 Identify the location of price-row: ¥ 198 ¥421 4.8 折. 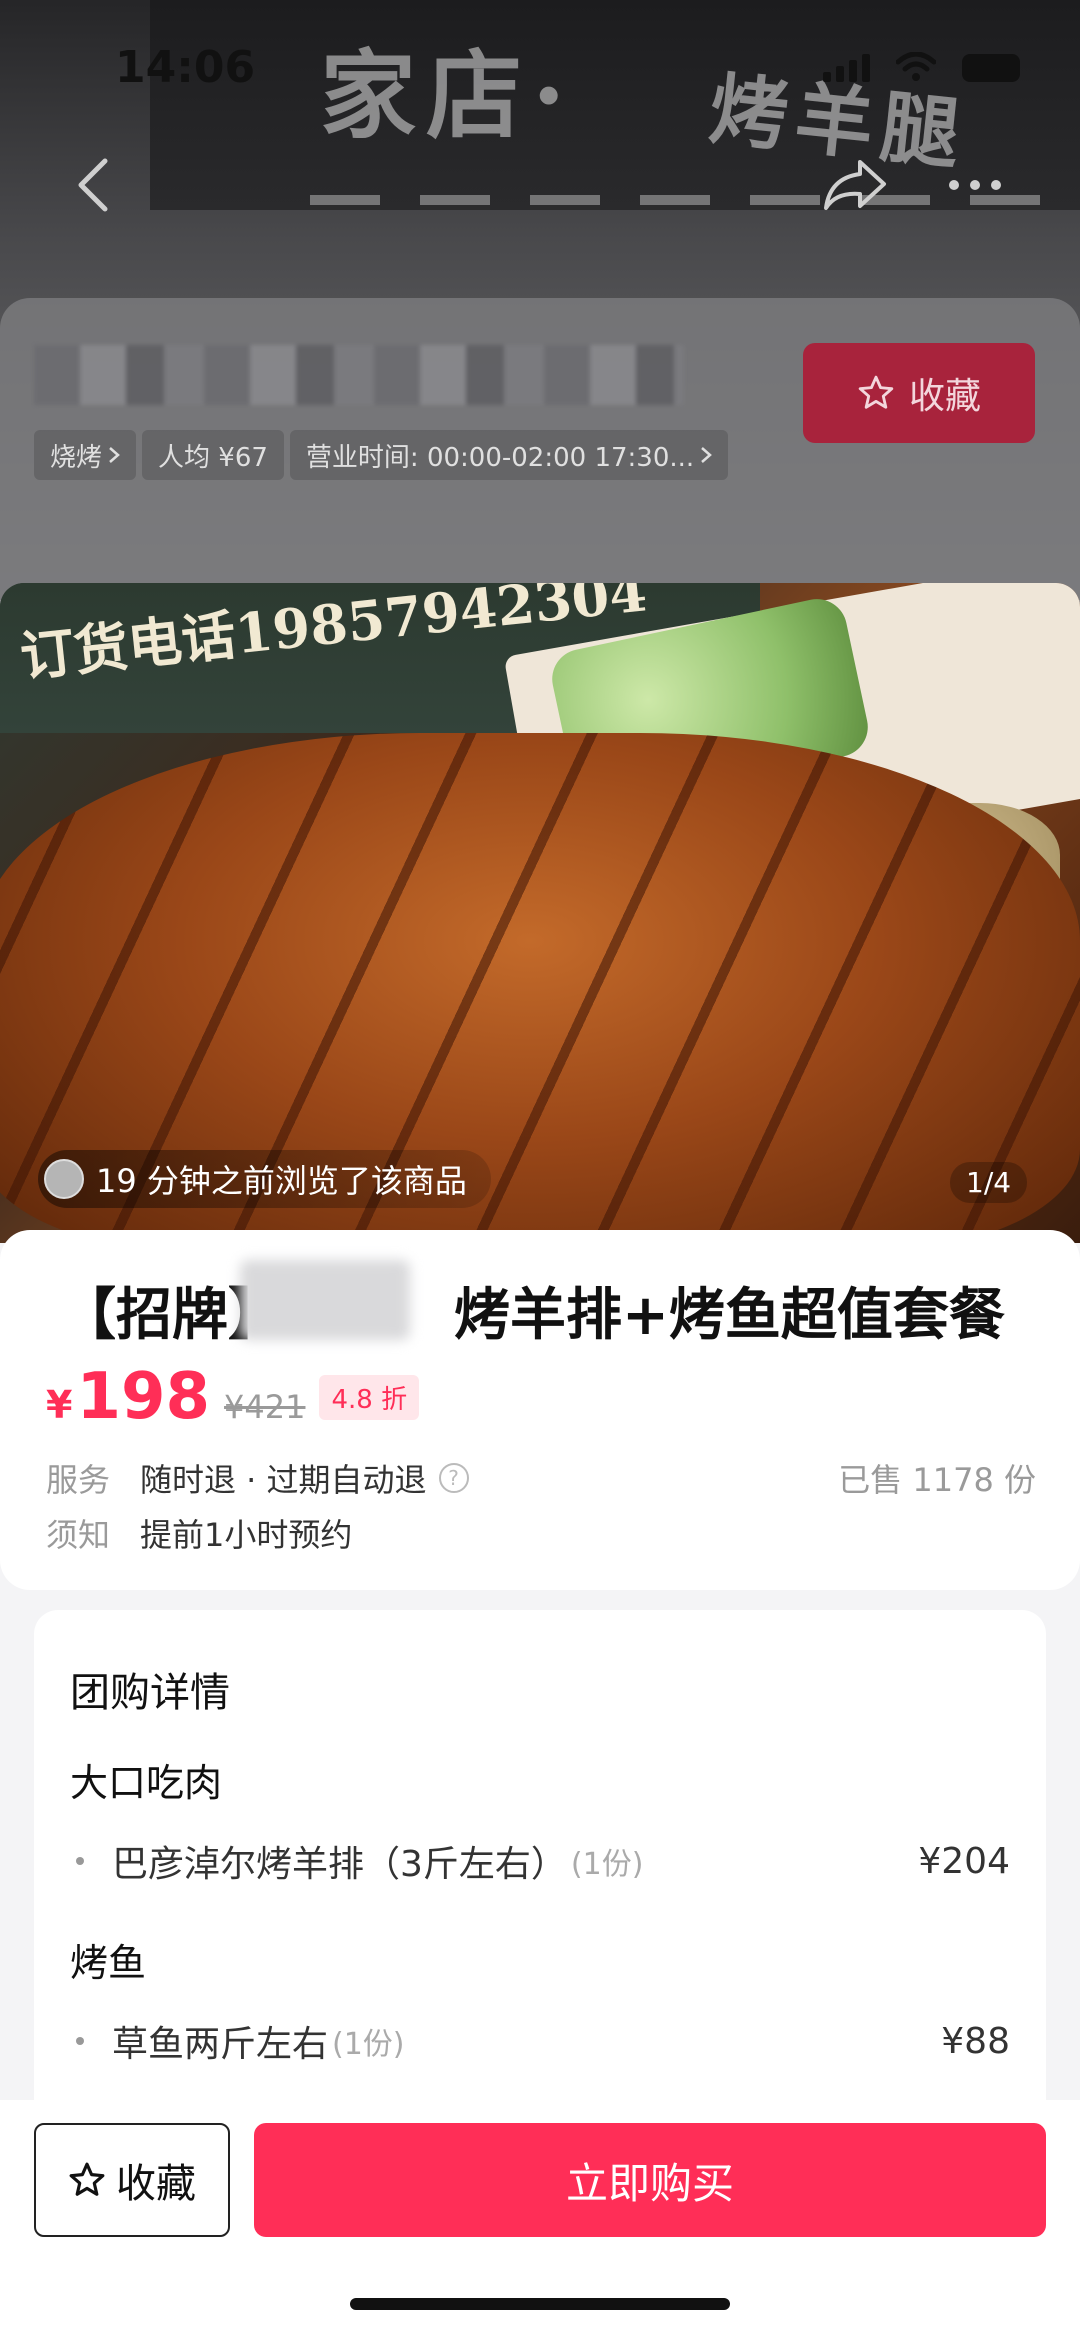
(233, 1397).